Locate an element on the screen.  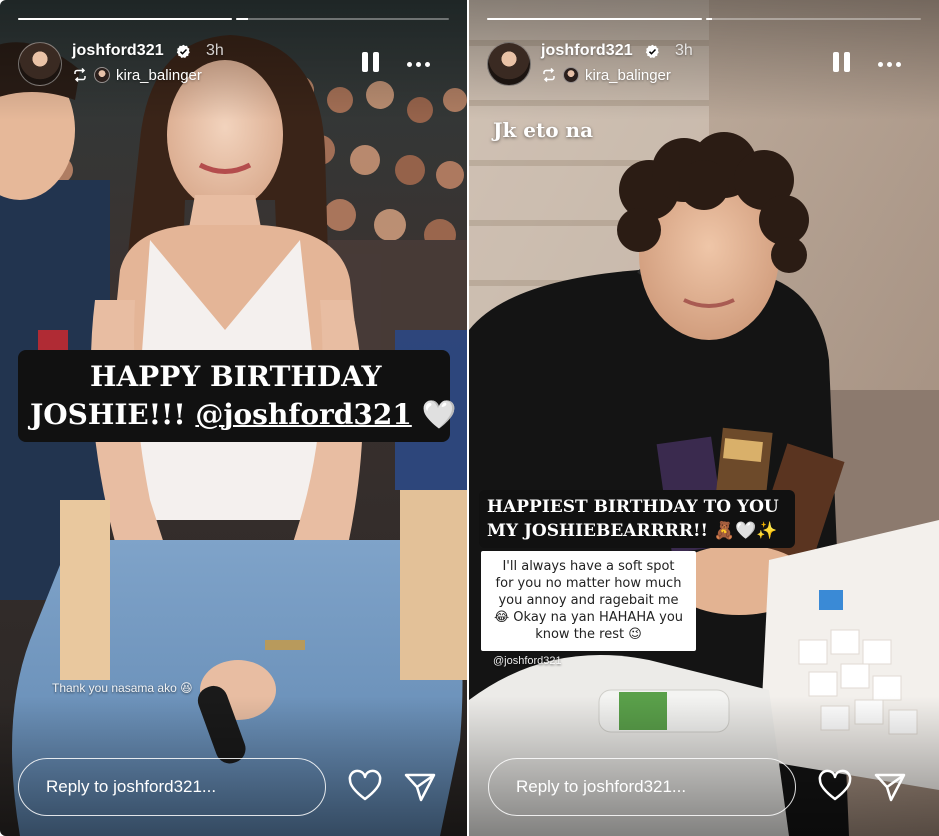
story-caption: Jk eto na is located at coordinates (543, 130).